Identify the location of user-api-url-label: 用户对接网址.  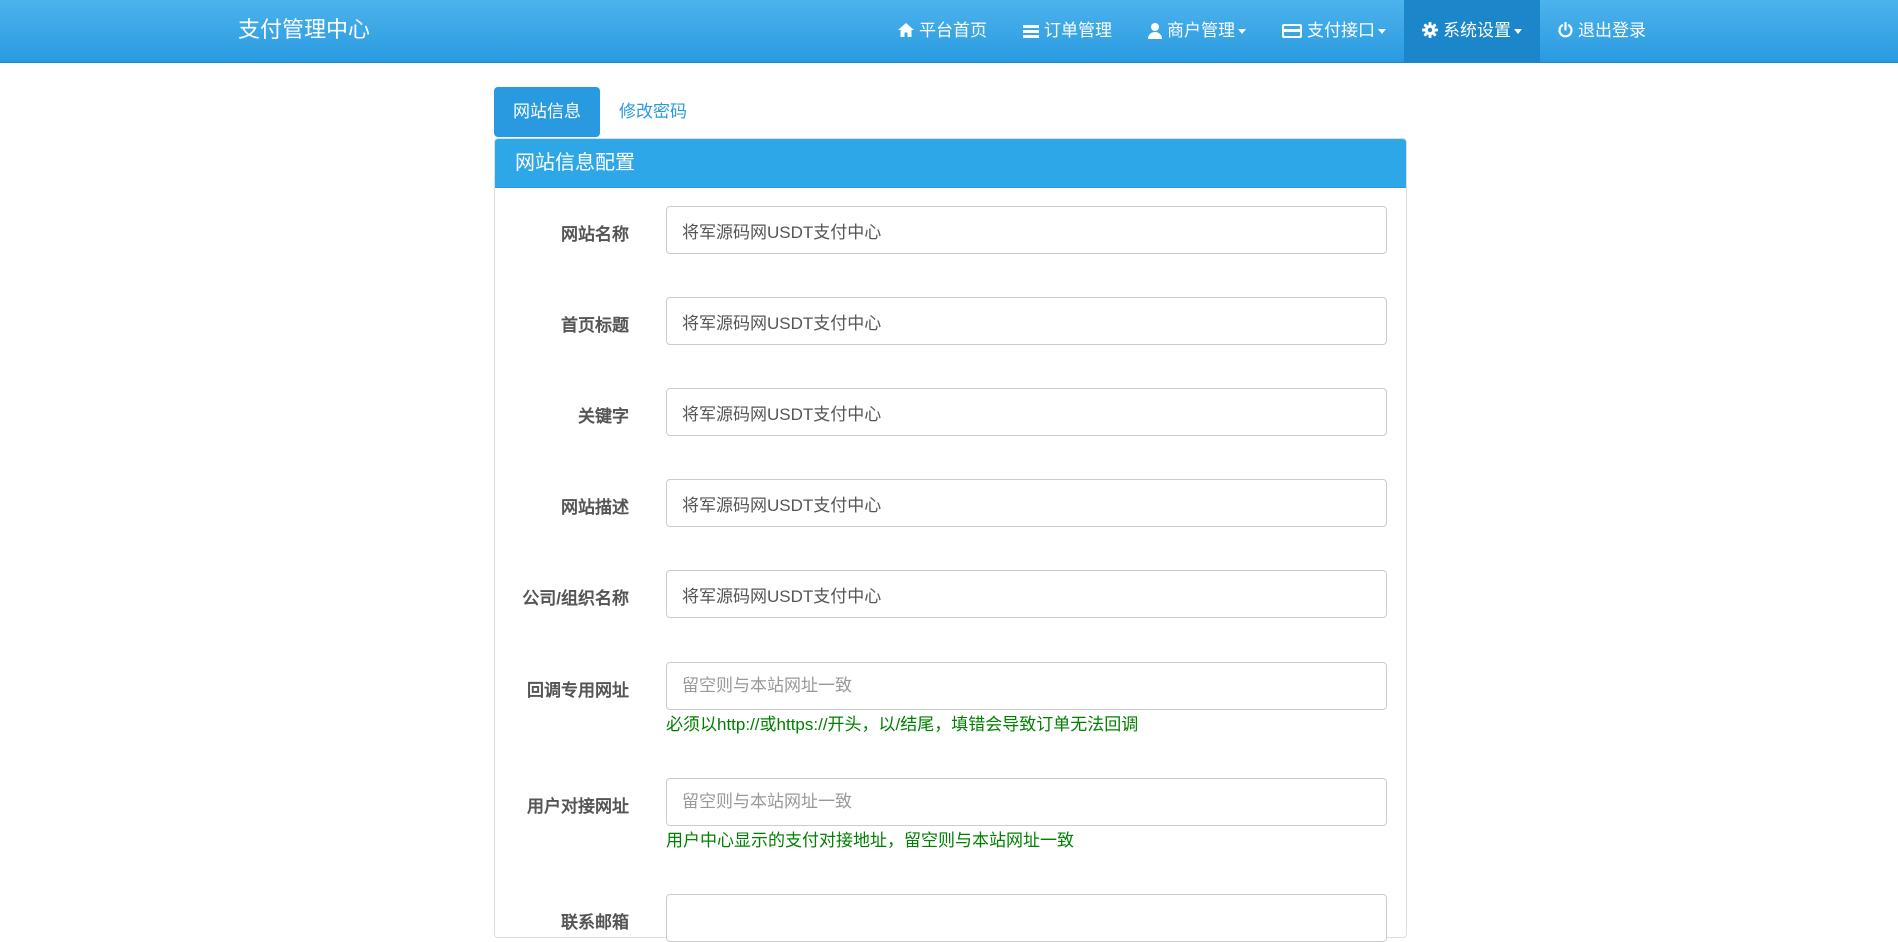
(578, 806).